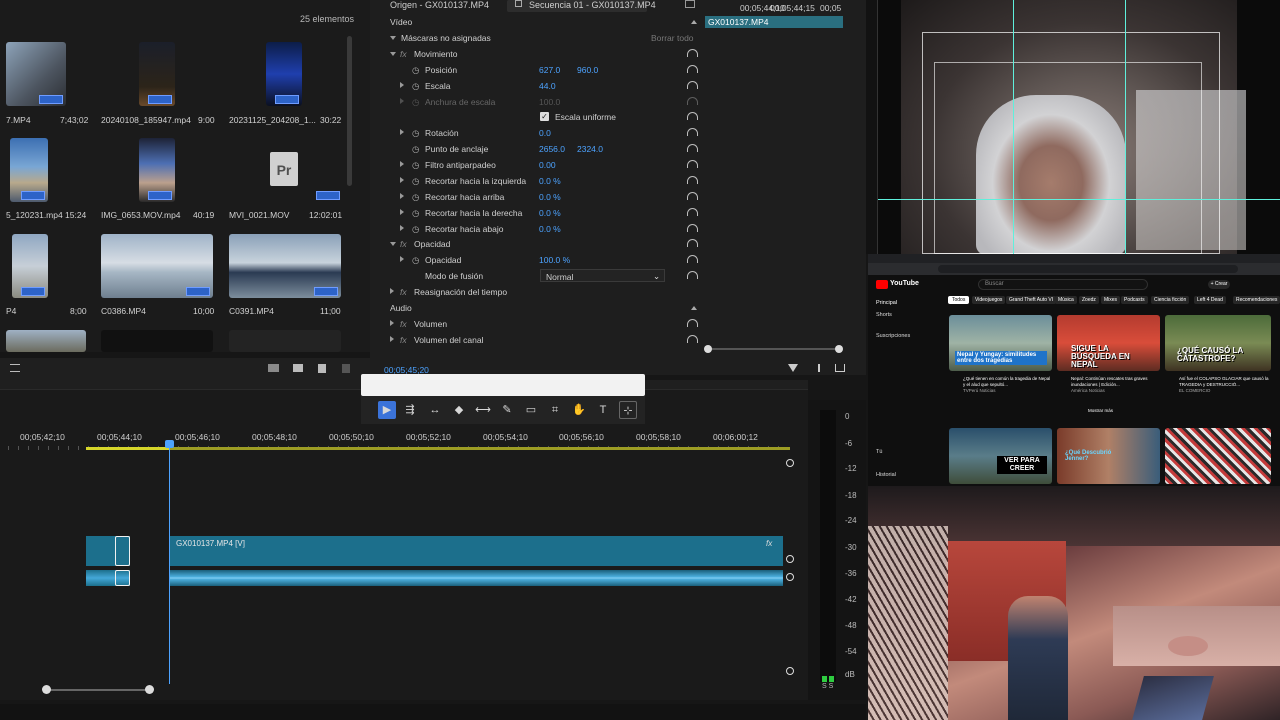  Describe the element at coordinates (1073, 127) in the screenshot. I see `program-monitor` at that location.